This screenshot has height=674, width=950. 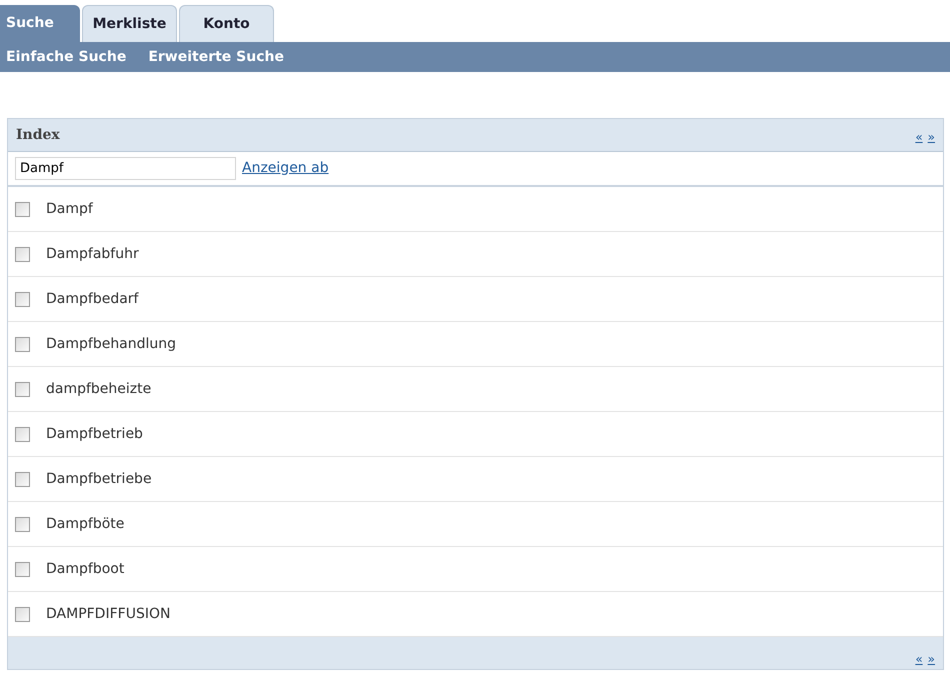 What do you see at coordinates (226, 23) in the screenshot?
I see `tab: Konto` at bounding box center [226, 23].